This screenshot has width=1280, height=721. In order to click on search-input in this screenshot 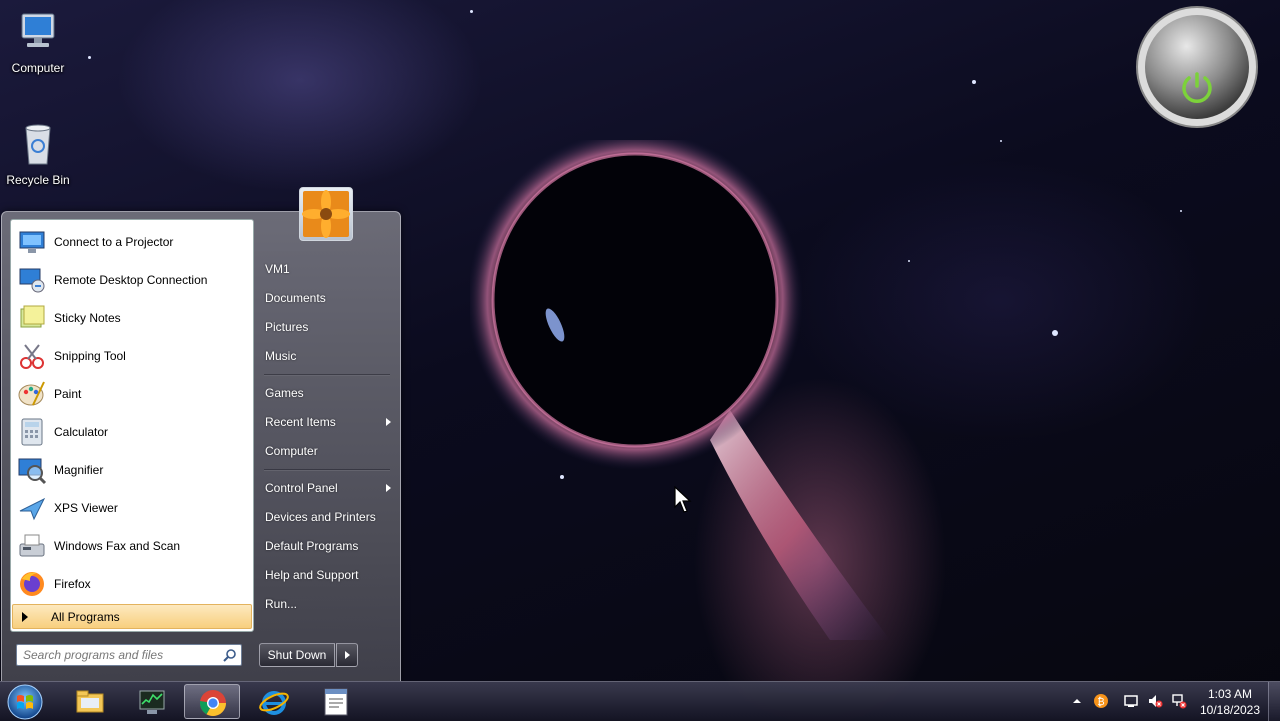, I will do `click(121, 655)`.